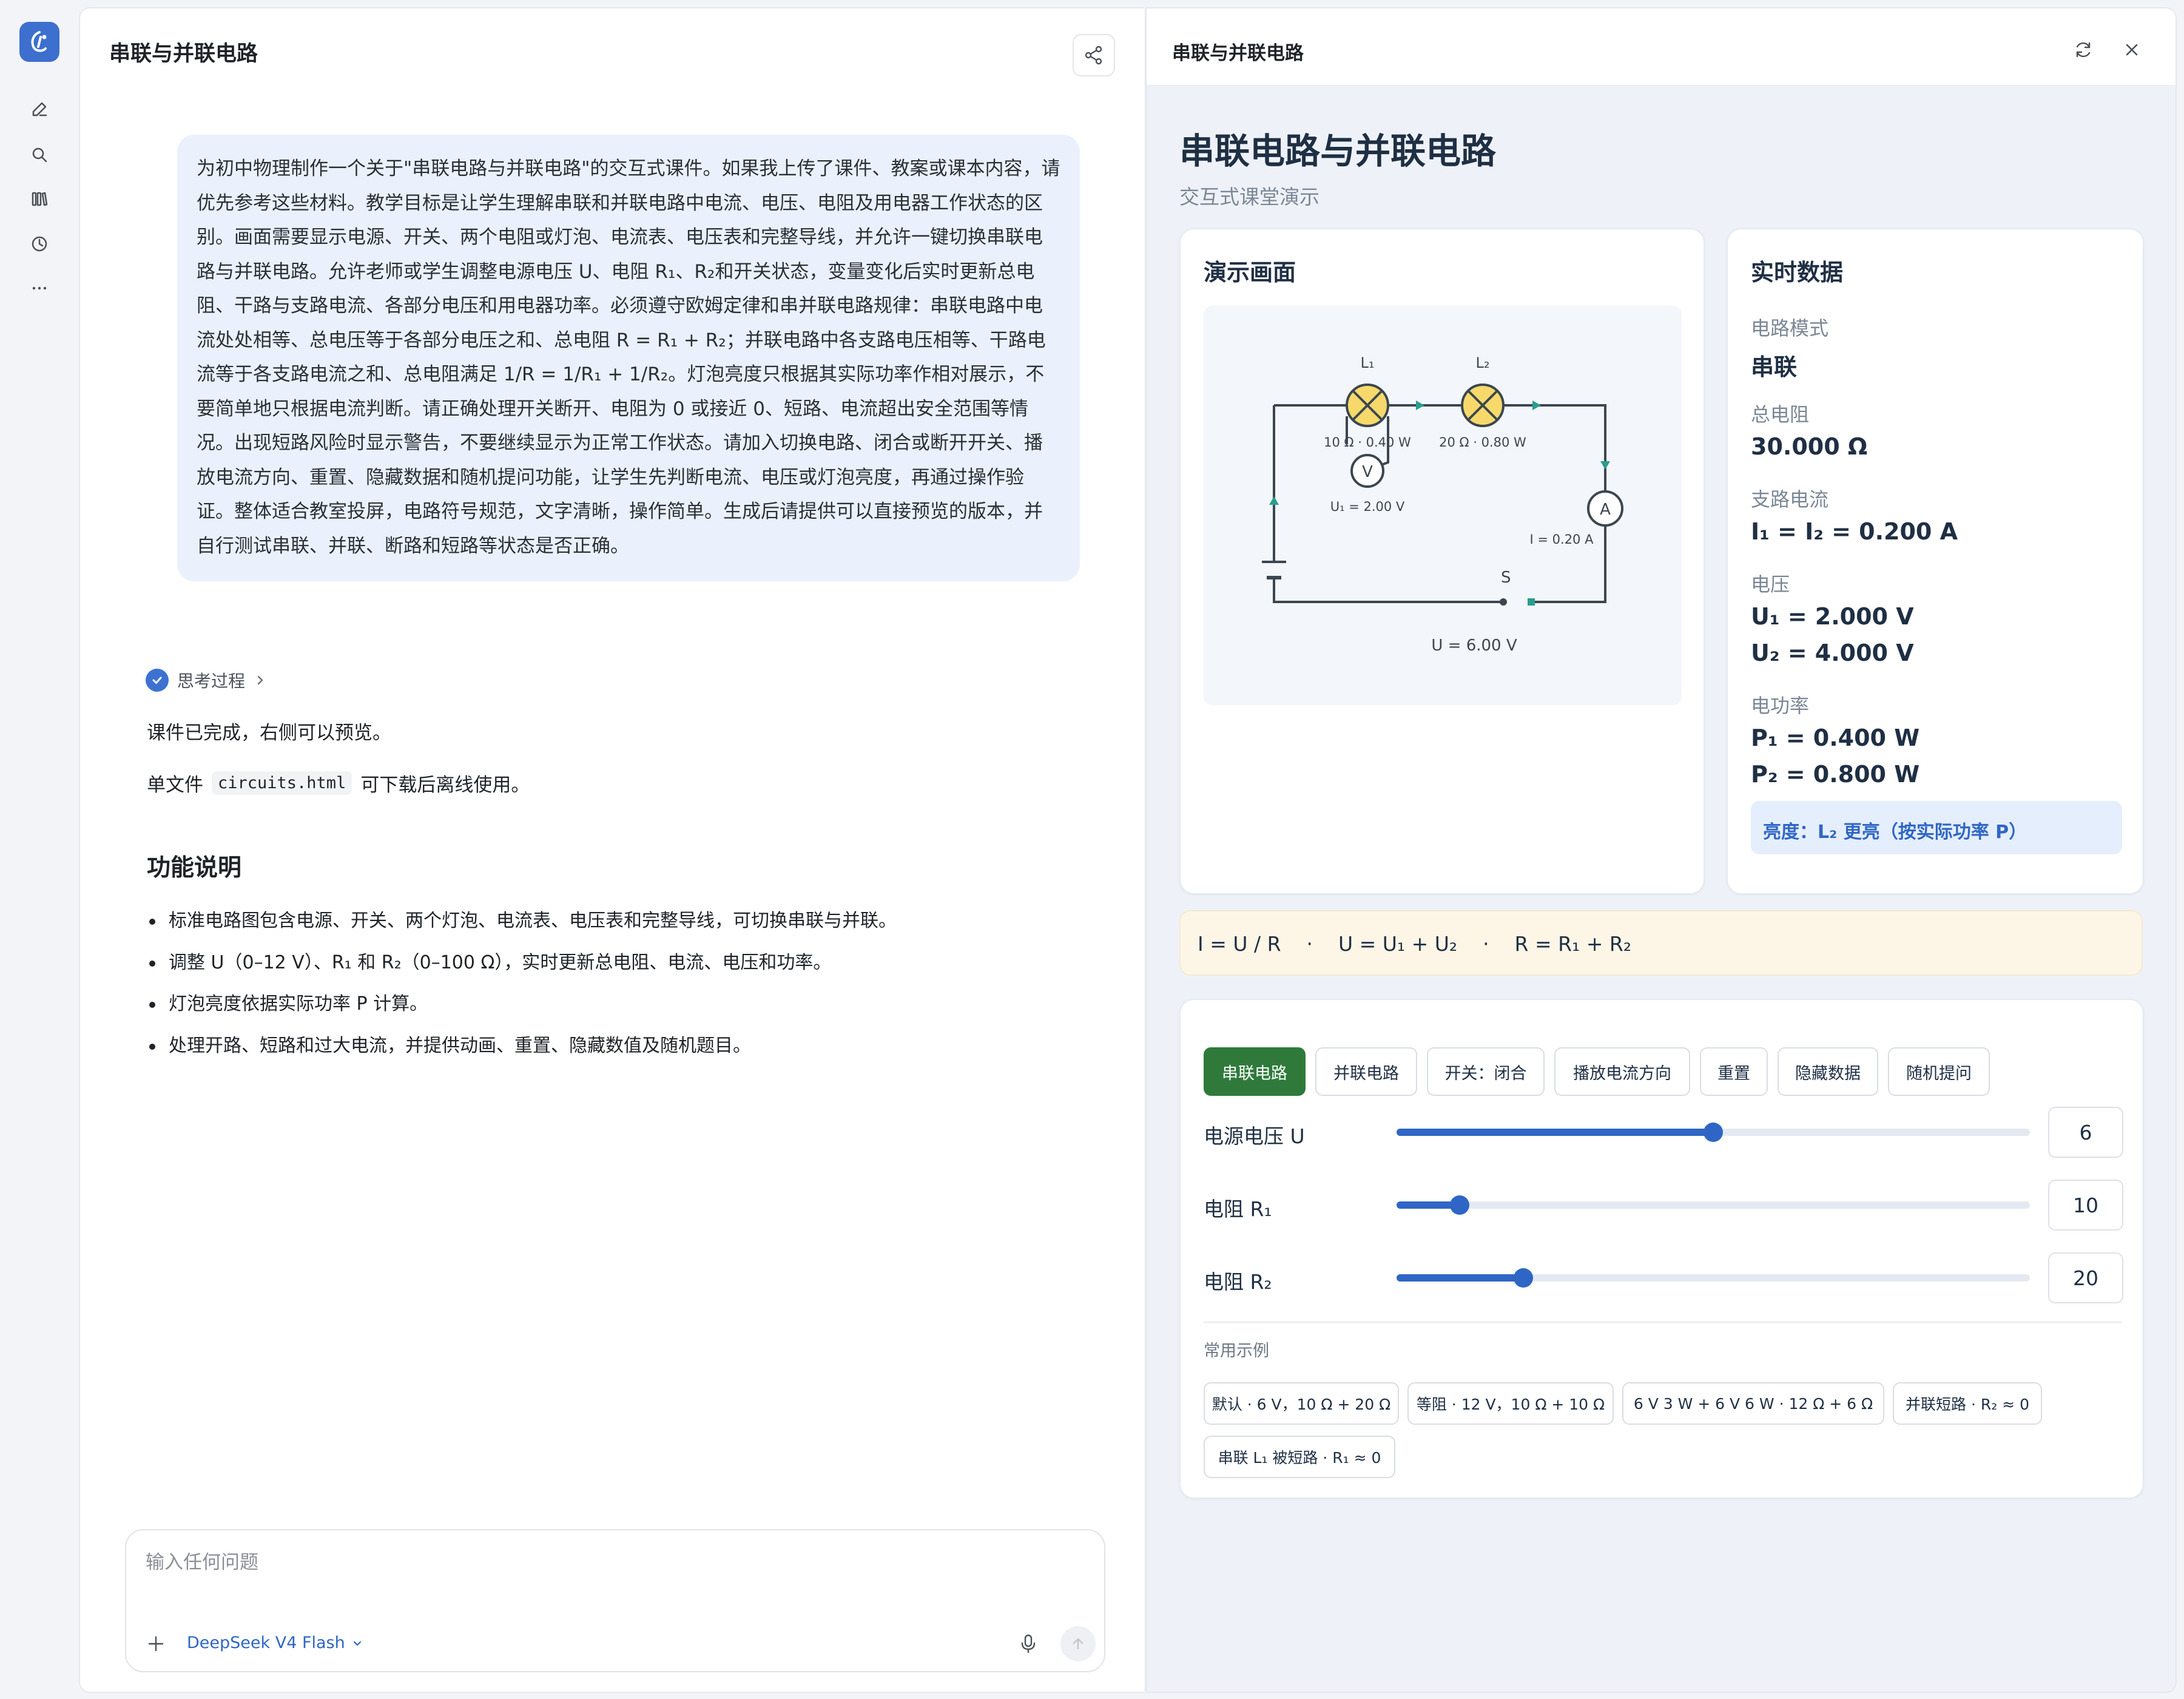  I want to click on library-button, so click(39, 199).